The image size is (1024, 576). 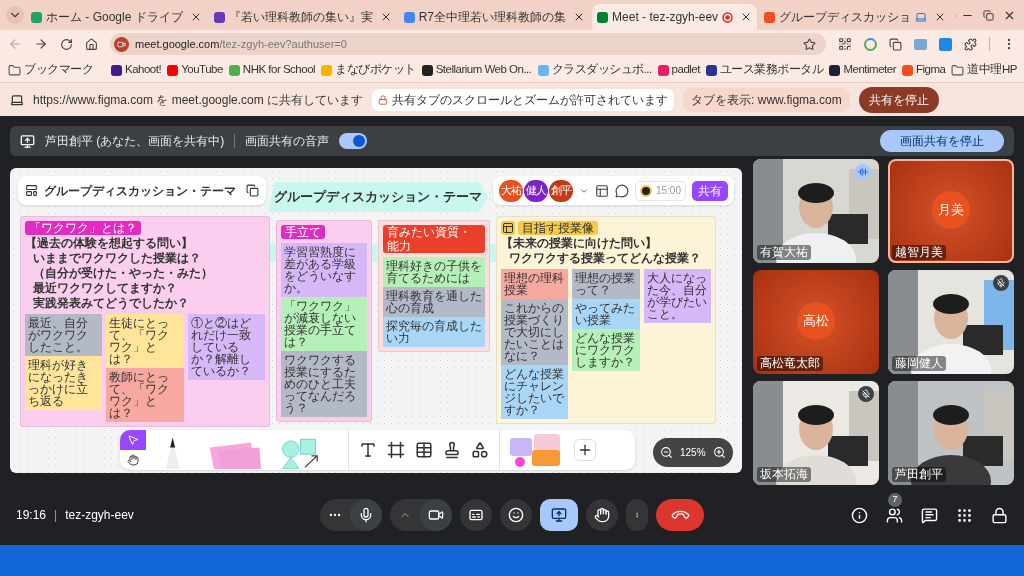 I want to click on participant-name: 芦田創平, so click(x=919, y=474).